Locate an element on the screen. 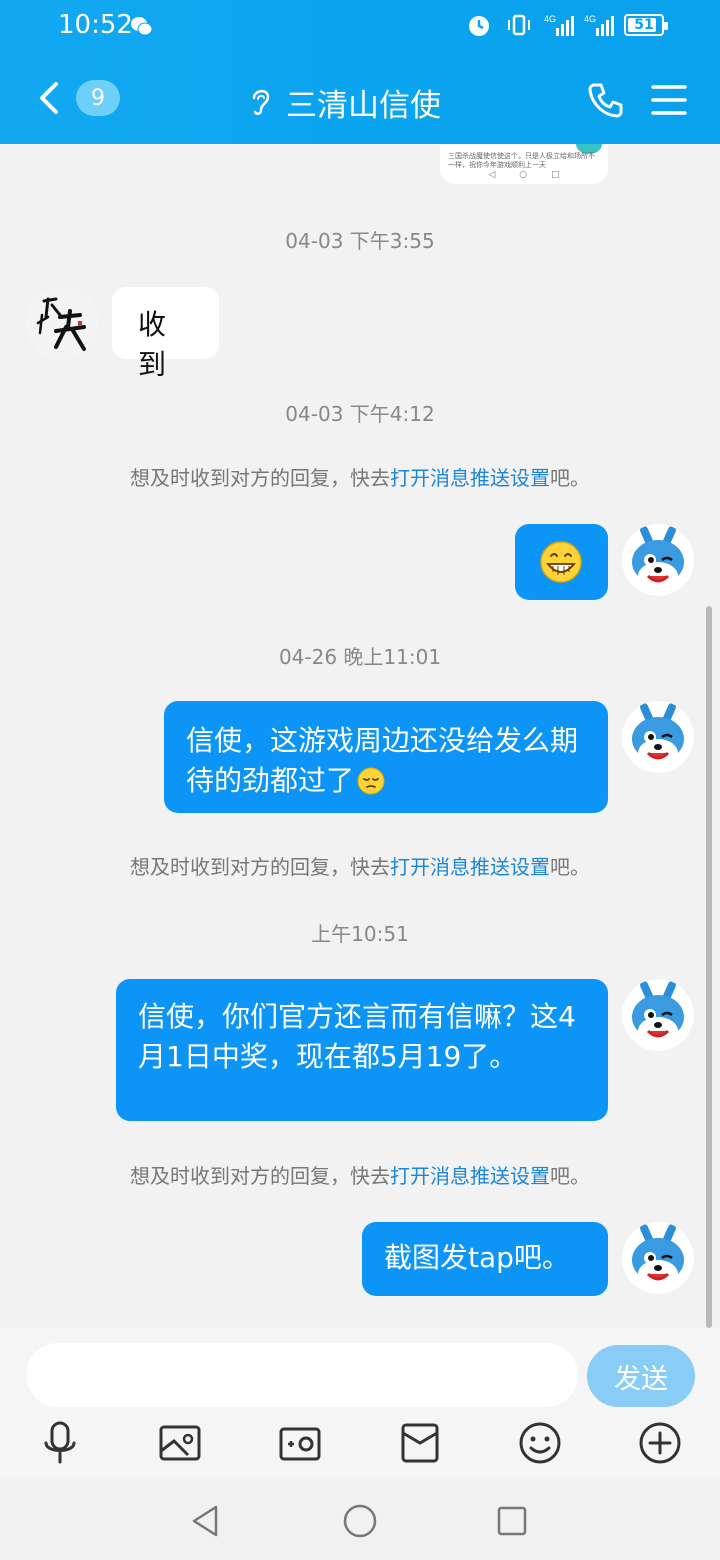  status-icons: 4G 4G 51 is located at coordinates (566, 25).